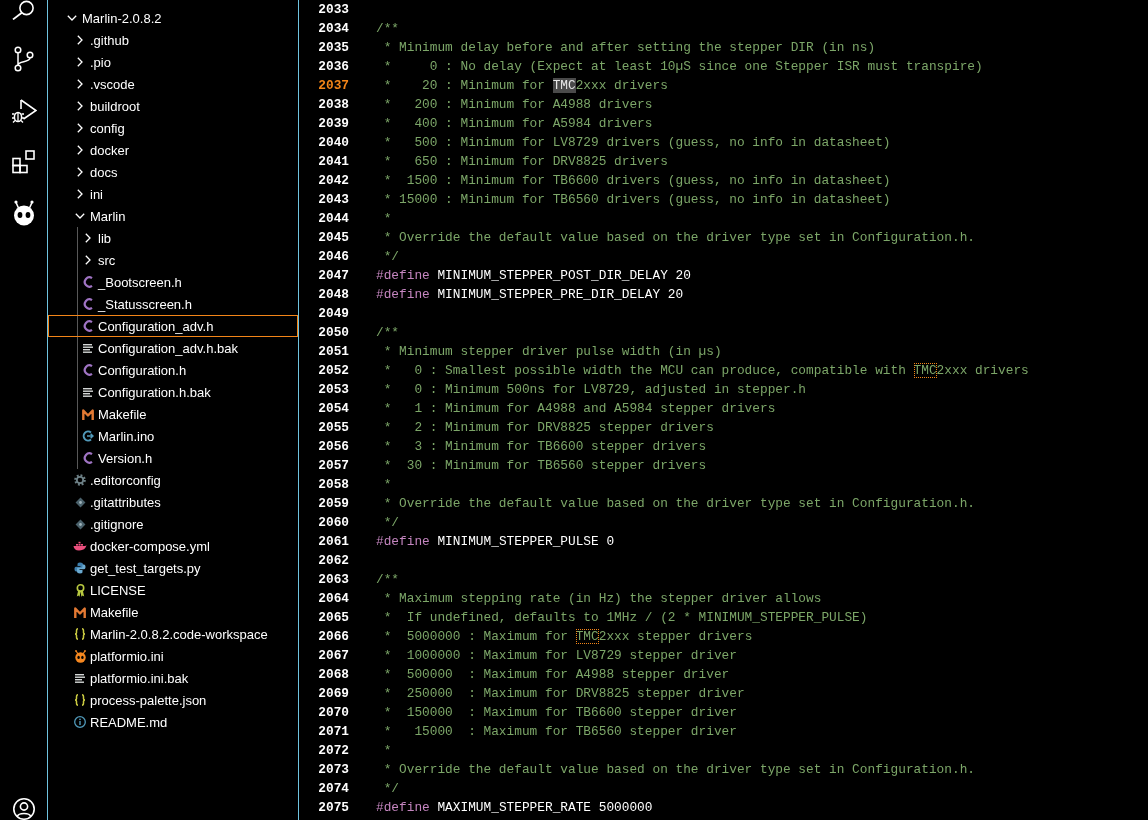 This screenshot has height=820, width=1148. I want to click on line-number: 2075, so click(333, 808).